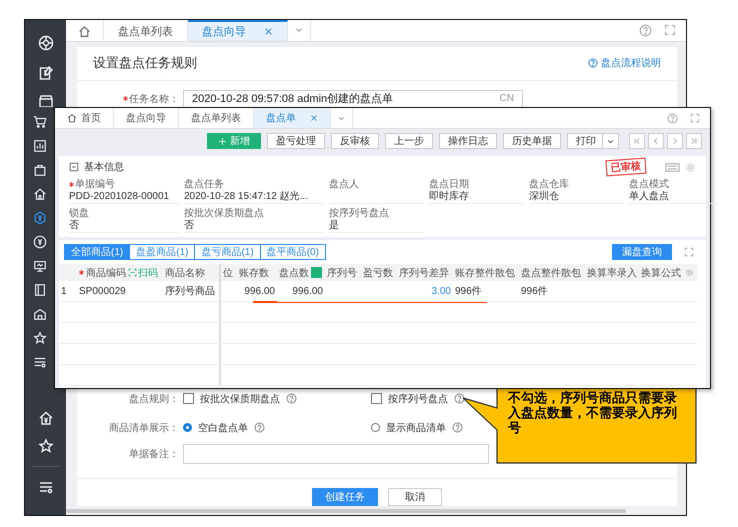 The image size is (738, 527). I want to click on print-button: 打印, so click(593, 141).